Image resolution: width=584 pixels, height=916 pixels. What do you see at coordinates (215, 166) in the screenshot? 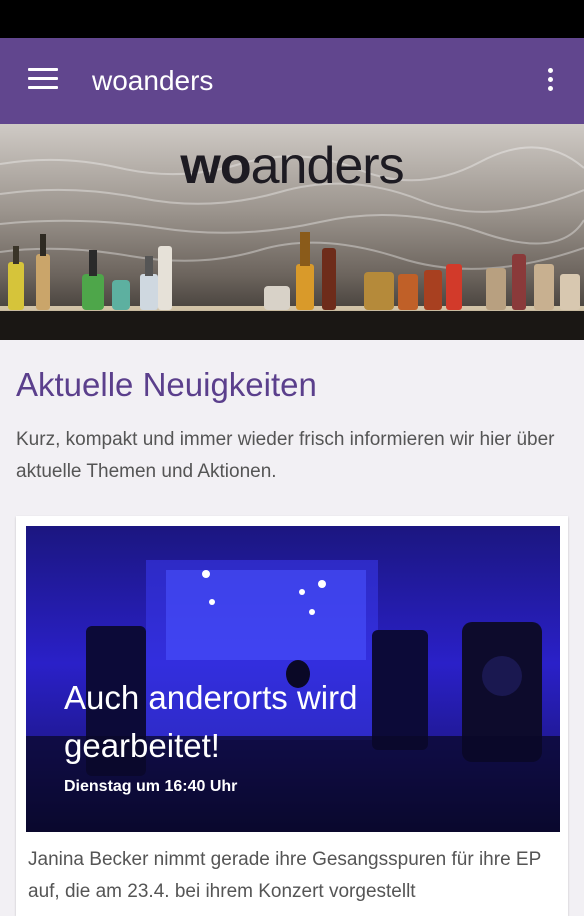
I see `logo-bold-text: wo` at bounding box center [215, 166].